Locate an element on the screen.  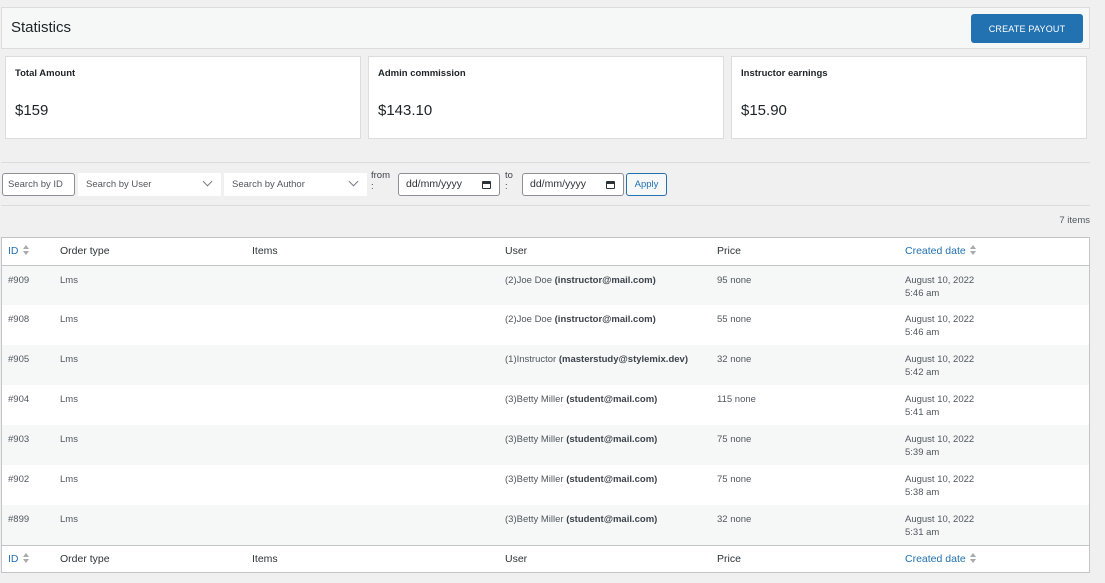
stat-label: Total Amount is located at coordinates (45, 73).